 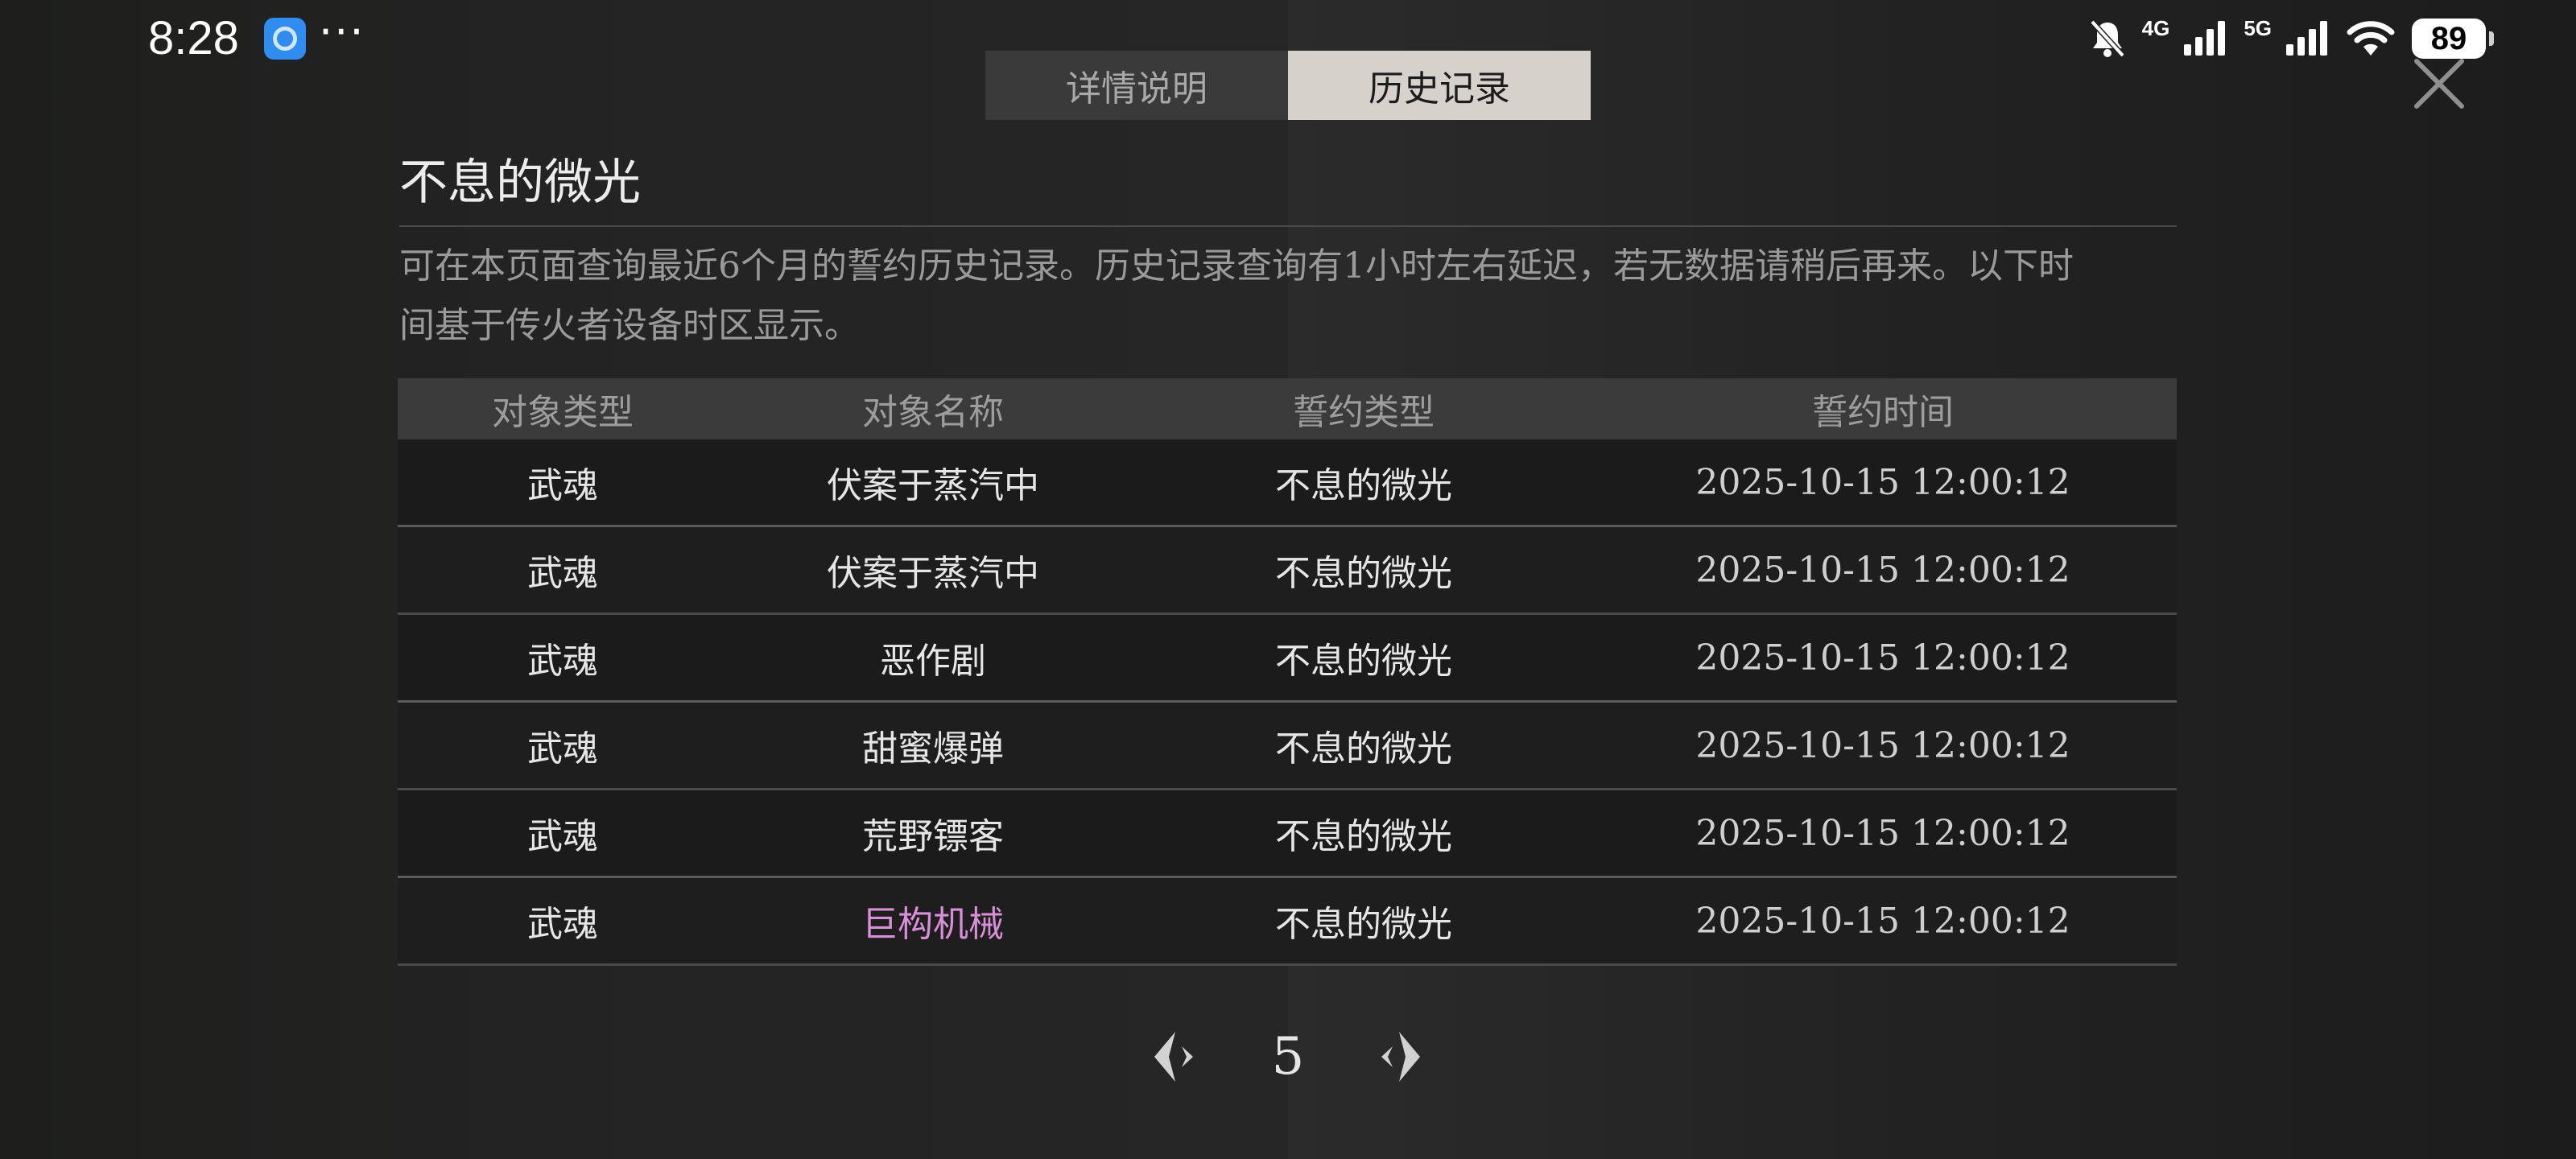 I want to click on pagination: 5, so click(x=1288, y=1057).